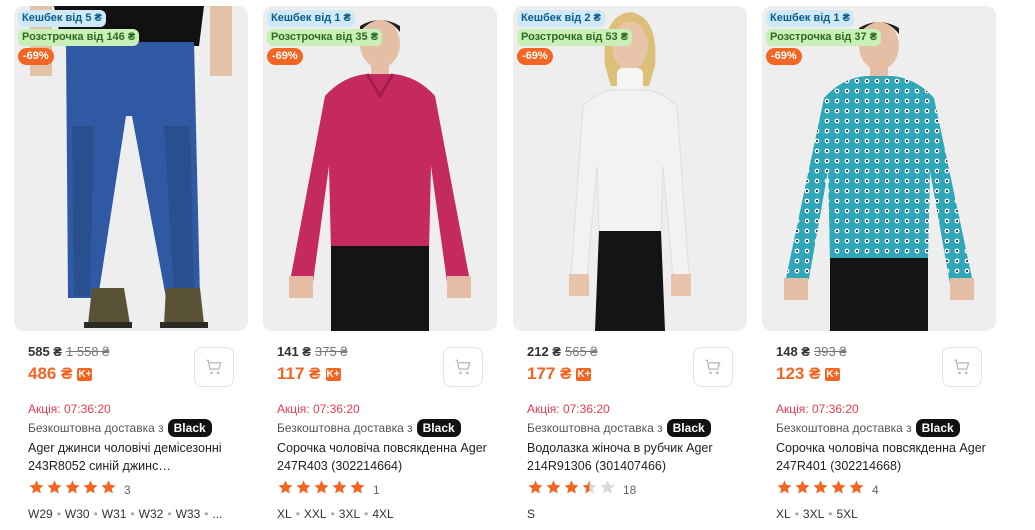 This screenshot has height=530, width=1035. I want to click on size-list: S, so click(632, 514).